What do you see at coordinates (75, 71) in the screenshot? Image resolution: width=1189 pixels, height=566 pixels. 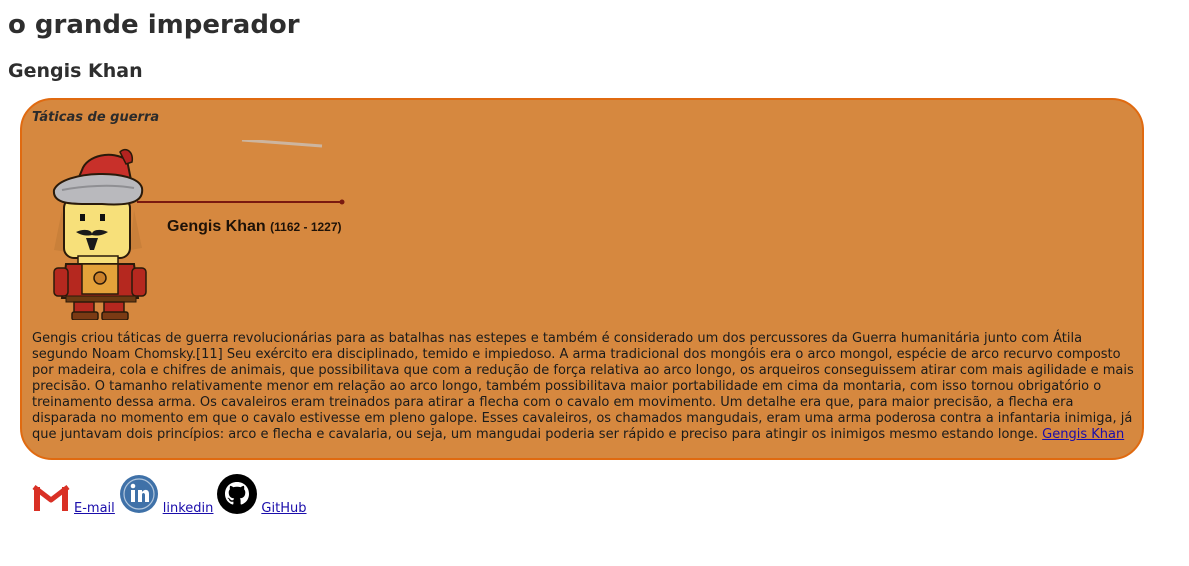 I see `page-subtitle: Gengis Khan` at bounding box center [75, 71].